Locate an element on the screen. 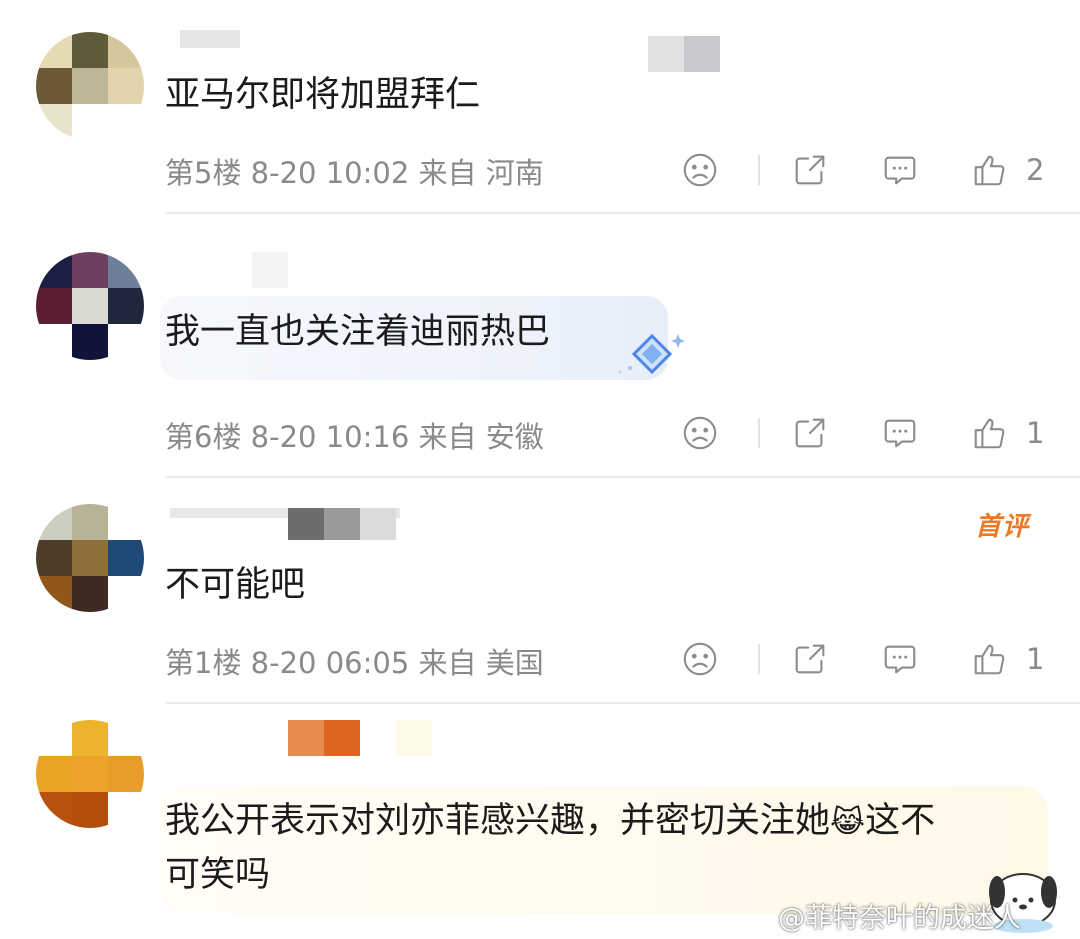  username-blurred is located at coordinates (414, 738).